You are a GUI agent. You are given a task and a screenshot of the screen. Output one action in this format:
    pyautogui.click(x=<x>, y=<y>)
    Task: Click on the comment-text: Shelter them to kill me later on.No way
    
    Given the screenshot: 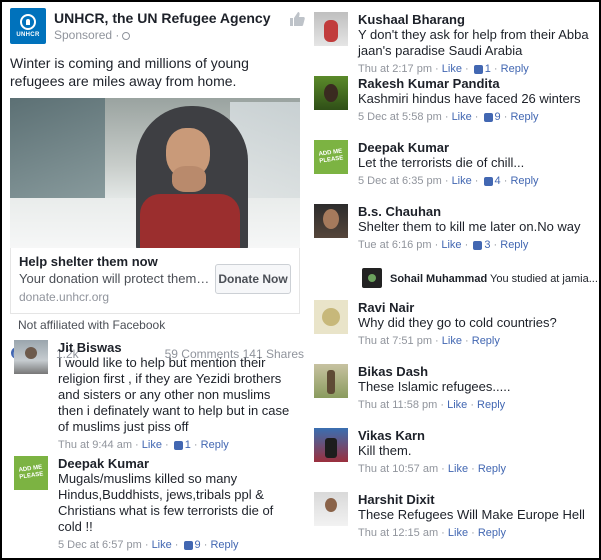 What is the action you would take?
    pyautogui.click(x=469, y=226)
    